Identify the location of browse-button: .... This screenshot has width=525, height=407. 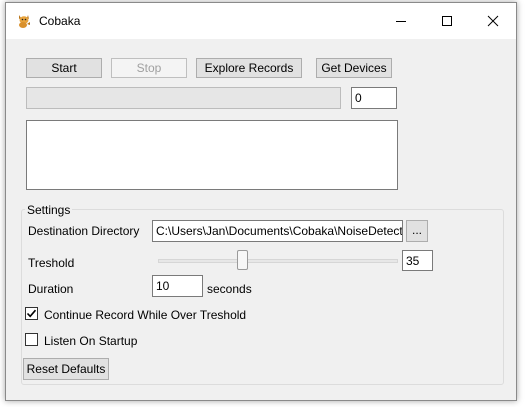
(417, 231).